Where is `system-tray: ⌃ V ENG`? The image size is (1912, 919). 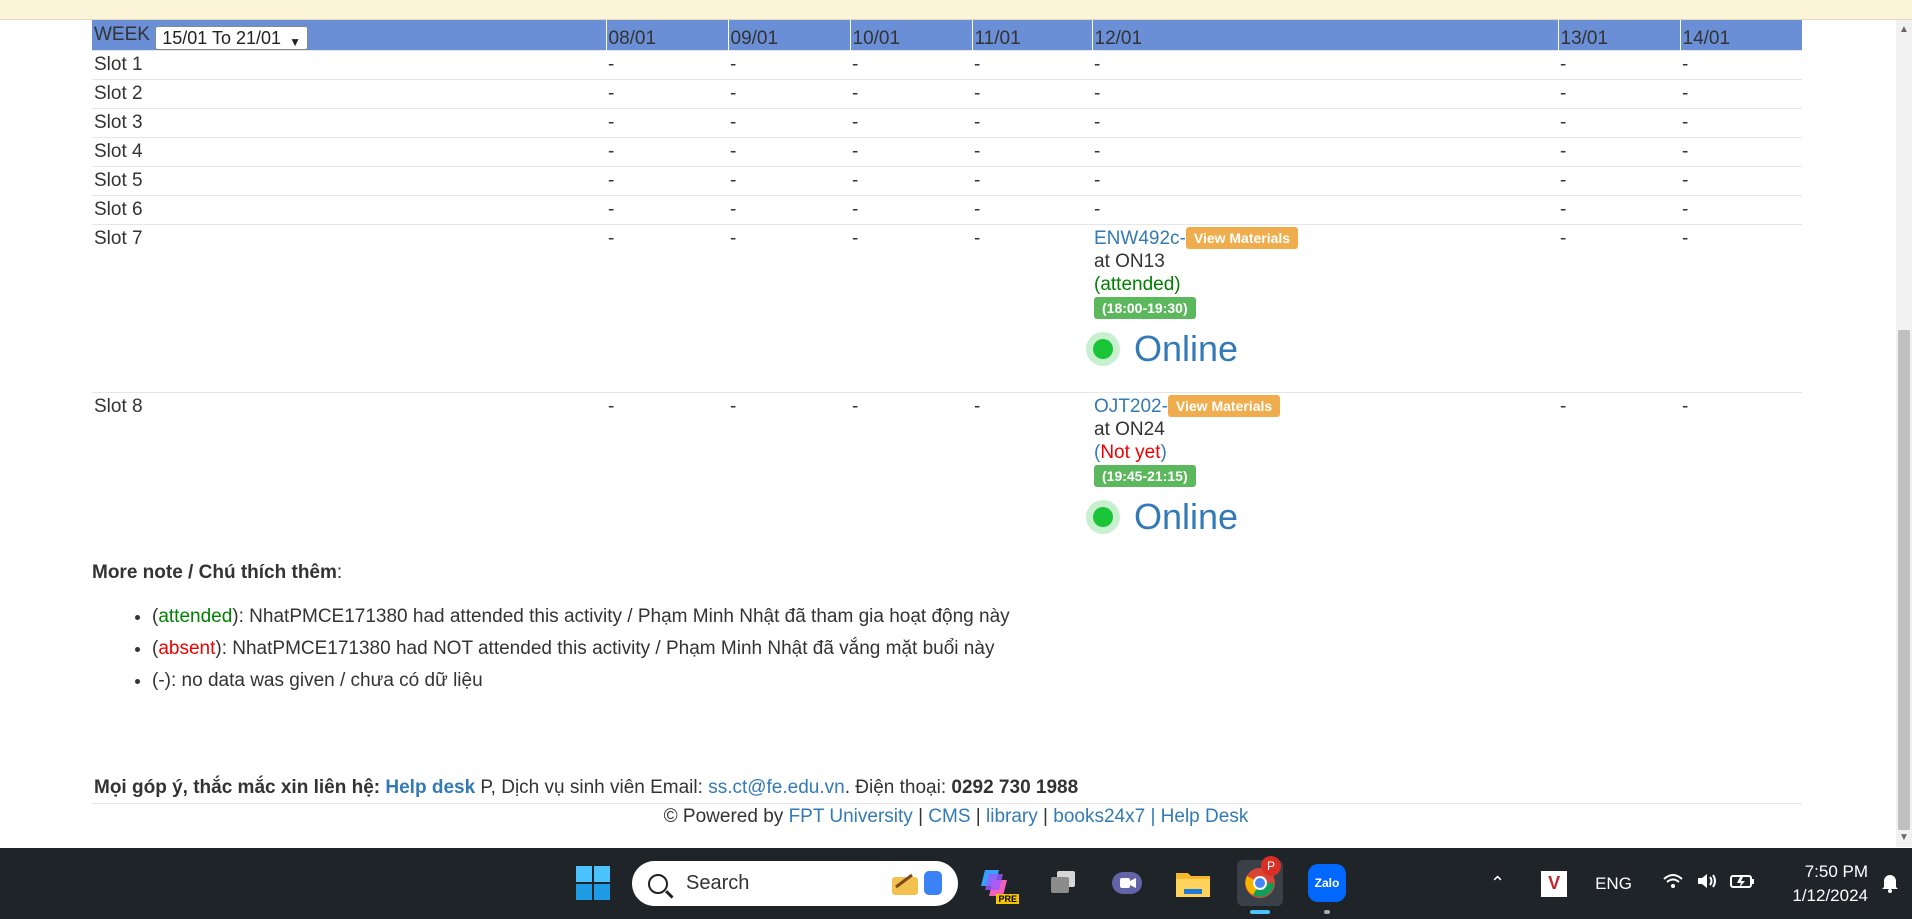 system-tray: ⌃ V ENG is located at coordinates (1623, 883).